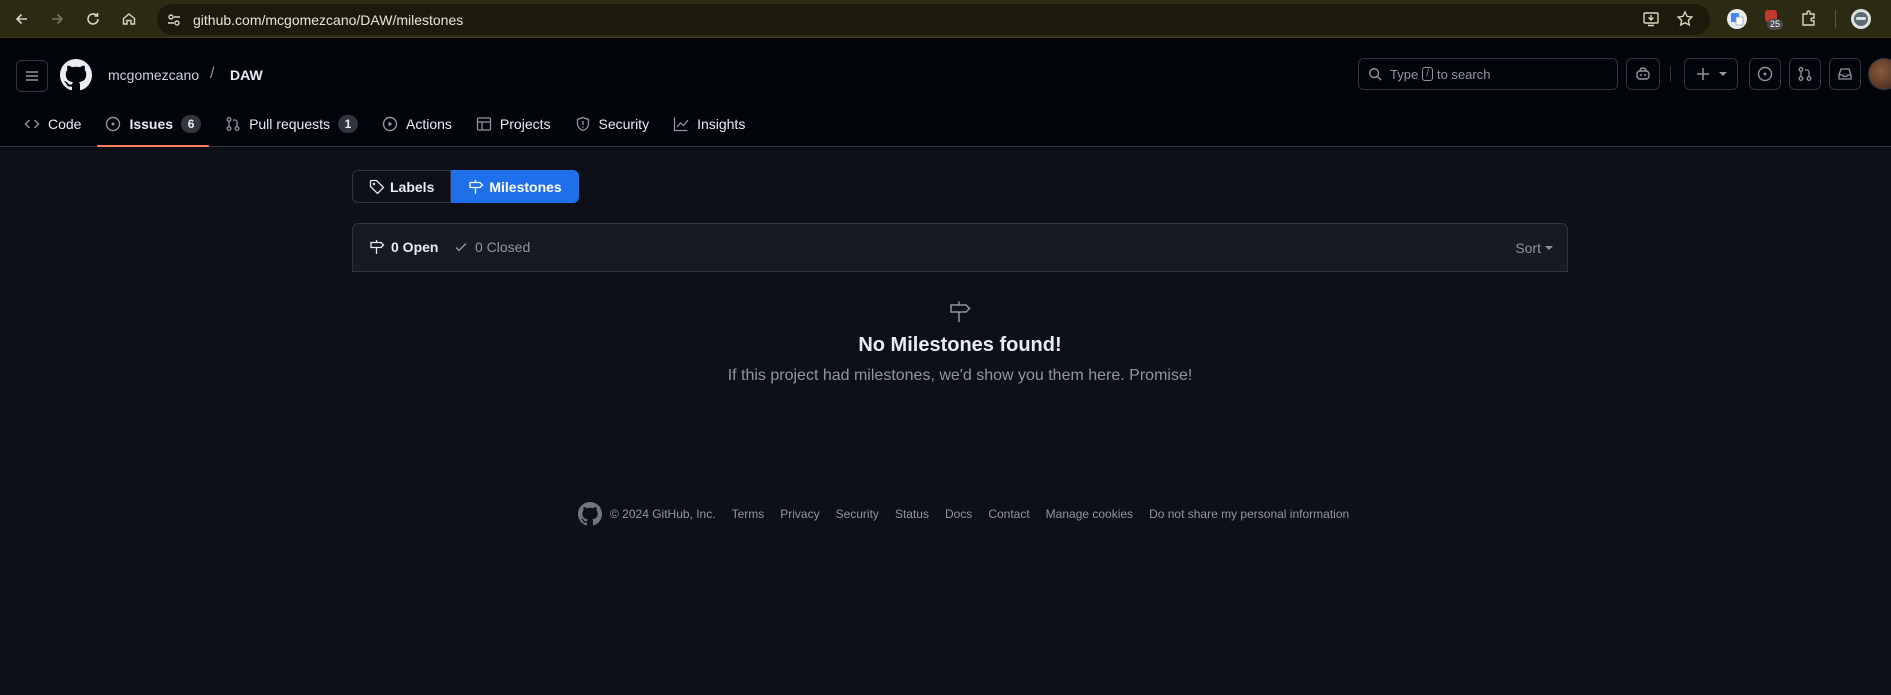 This screenshot has height=695, width=1891. What do you see at coordinates (1404, 74) in the screenshot?
I see `search-prefix: Type` at bounding box center [1404, 74].